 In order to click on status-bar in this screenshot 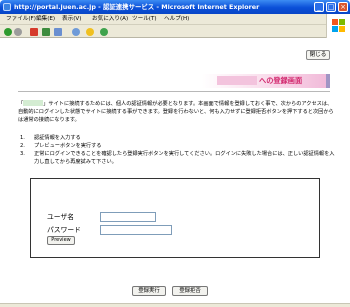, I will do `click(175, 305)`.